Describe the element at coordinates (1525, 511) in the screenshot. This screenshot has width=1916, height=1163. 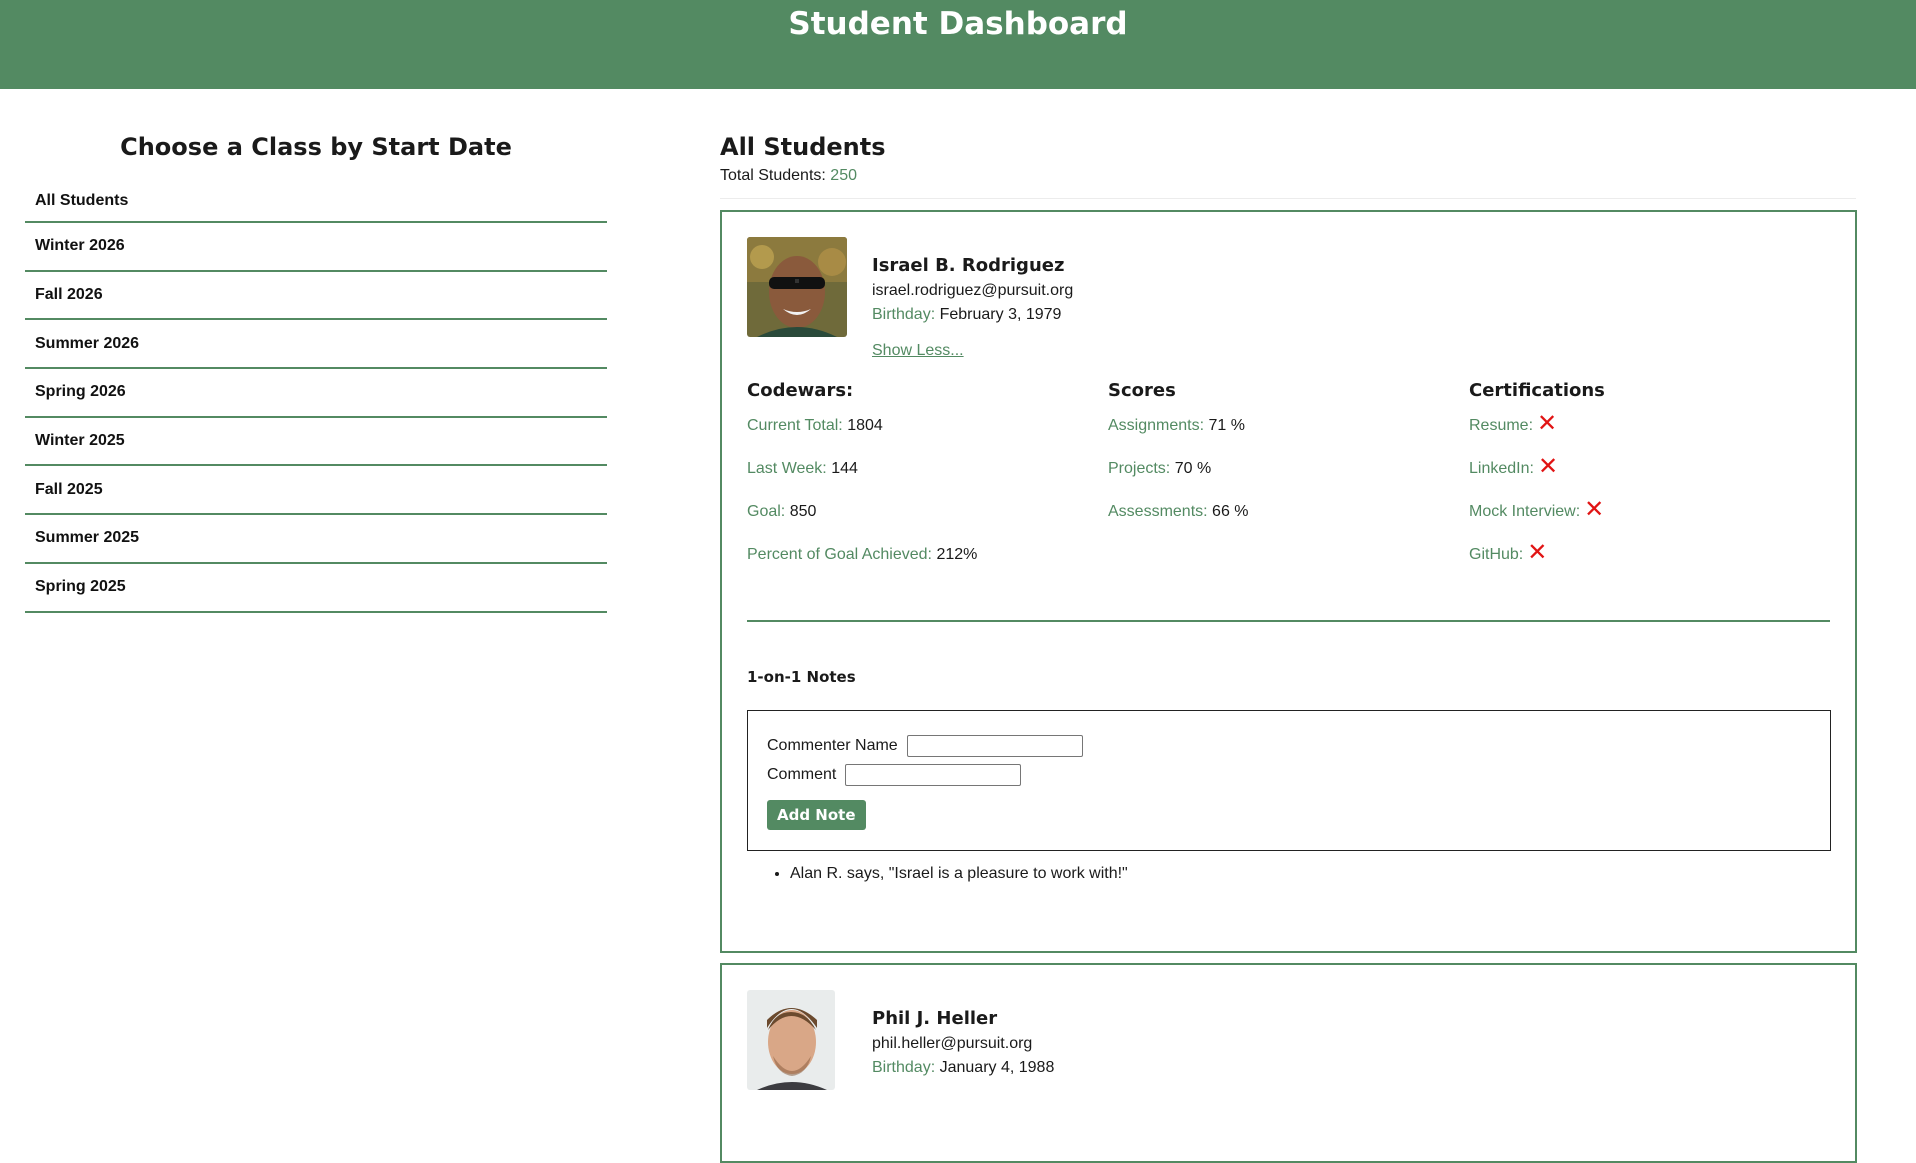
I see `mock-interview-label: Mock Interview:` at that location.